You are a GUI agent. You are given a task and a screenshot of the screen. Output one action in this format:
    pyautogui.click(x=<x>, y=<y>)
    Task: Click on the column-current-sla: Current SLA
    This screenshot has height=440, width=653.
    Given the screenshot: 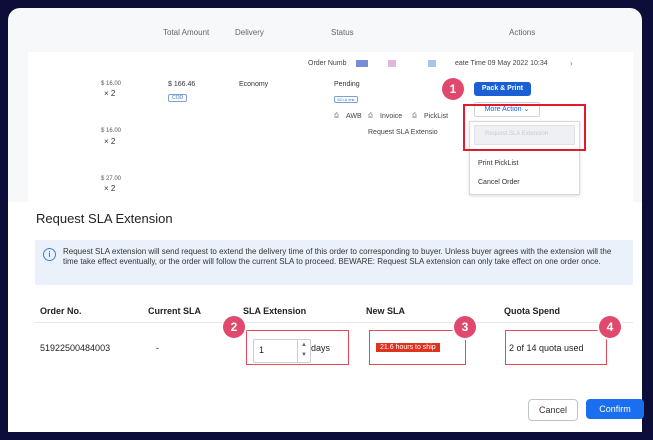 What is the action you would take?
    pyautogui.click(x=175, y=311)
    